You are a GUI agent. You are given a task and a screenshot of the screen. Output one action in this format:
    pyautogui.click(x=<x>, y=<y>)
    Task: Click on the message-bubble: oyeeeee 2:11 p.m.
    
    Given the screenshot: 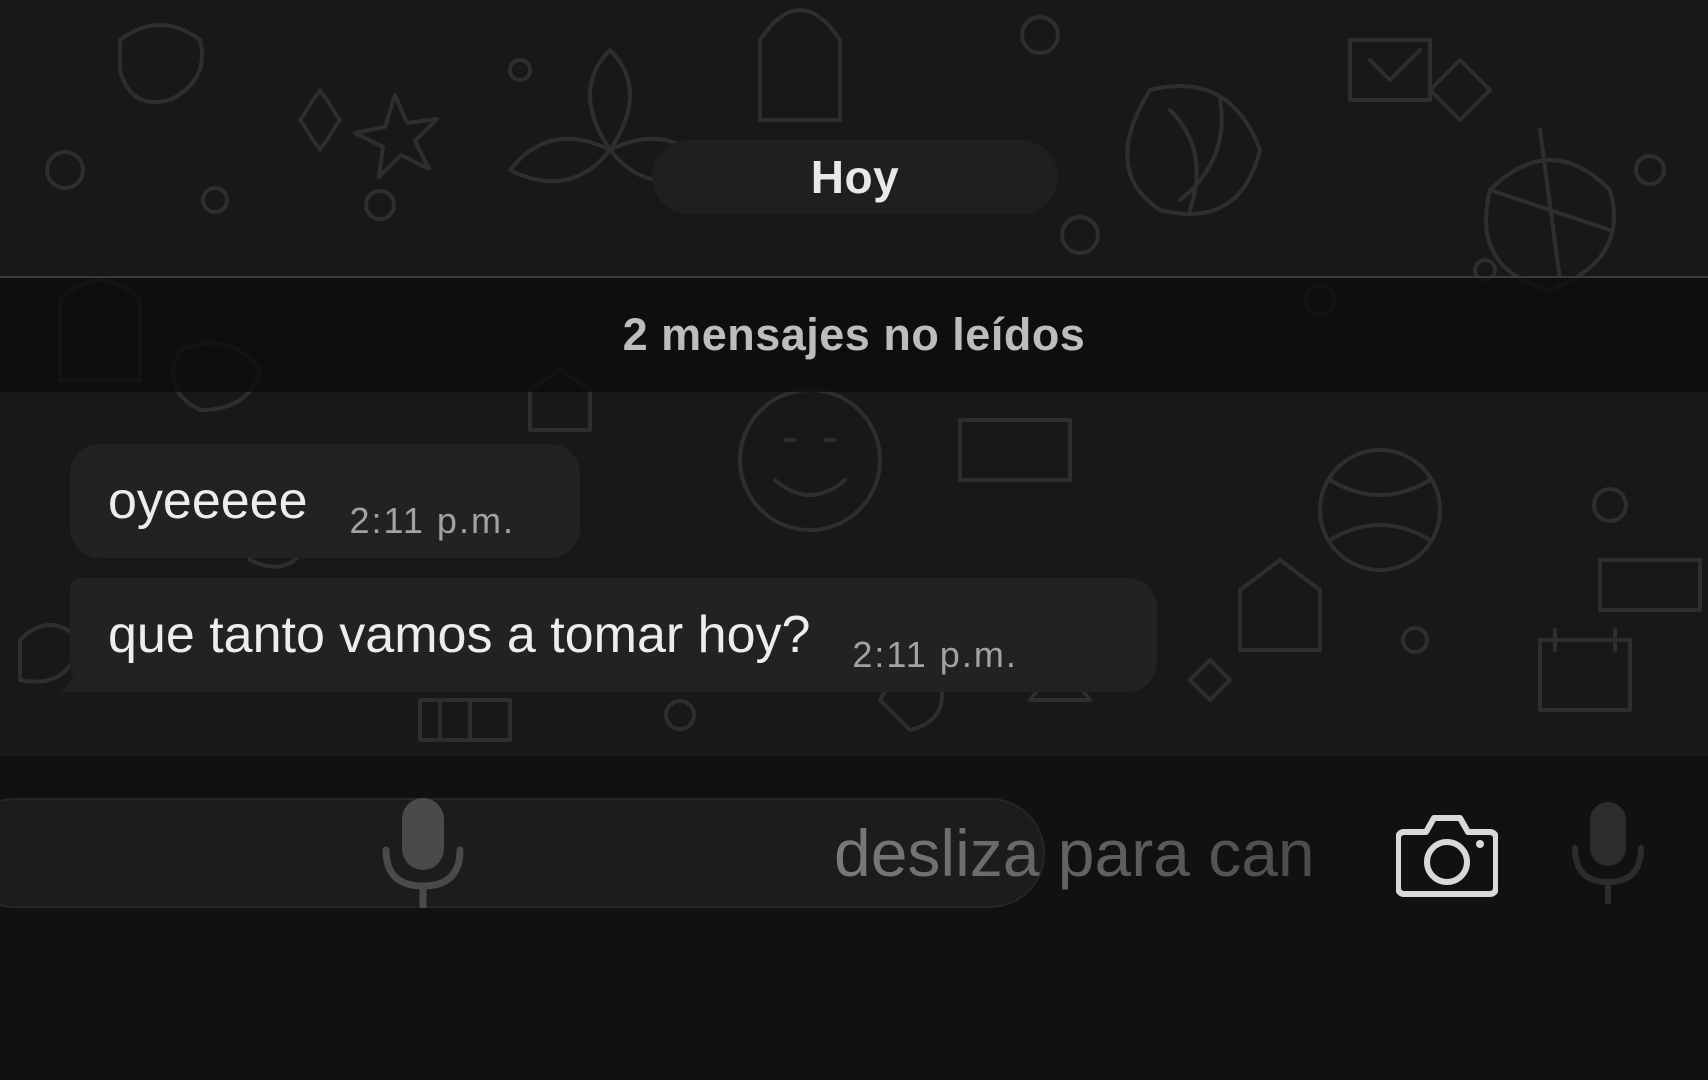 What is the action you would take?
    pyautogui.click(x=325, y=501)
    